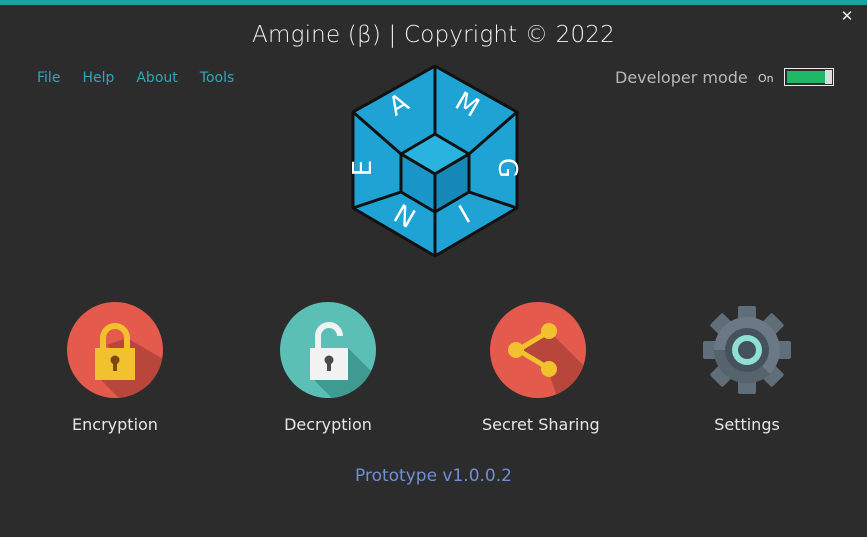 The width and height of the screenshot is (867, 537). What do you see at coordinates (747, 424) in the screenshot?
I see `settings-label: Settings` at bounding box center [747, 424].